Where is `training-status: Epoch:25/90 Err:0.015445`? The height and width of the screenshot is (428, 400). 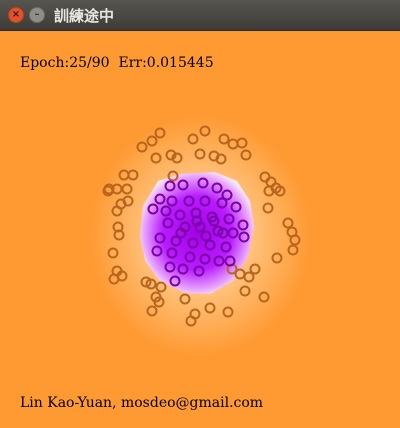
training-status: Epoch:25/90 Err:0.015445 is located at coordinates (117, 63).